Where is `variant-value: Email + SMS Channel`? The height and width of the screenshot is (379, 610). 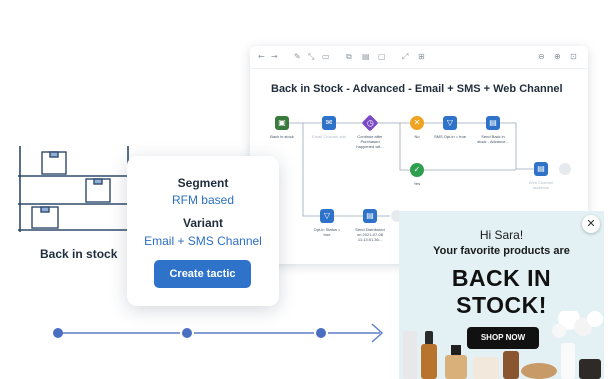
variant-value: Email + SMS Channel is located at coordinates (203, 241).